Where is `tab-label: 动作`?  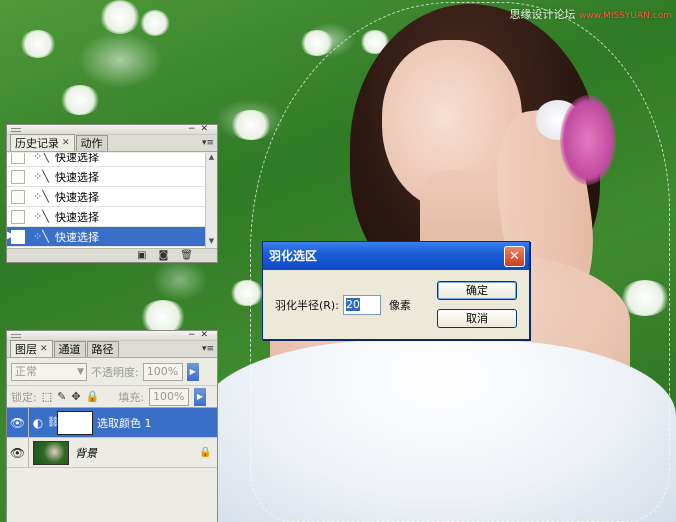
tab-label: 动作 is located at coordinates (91, 143).